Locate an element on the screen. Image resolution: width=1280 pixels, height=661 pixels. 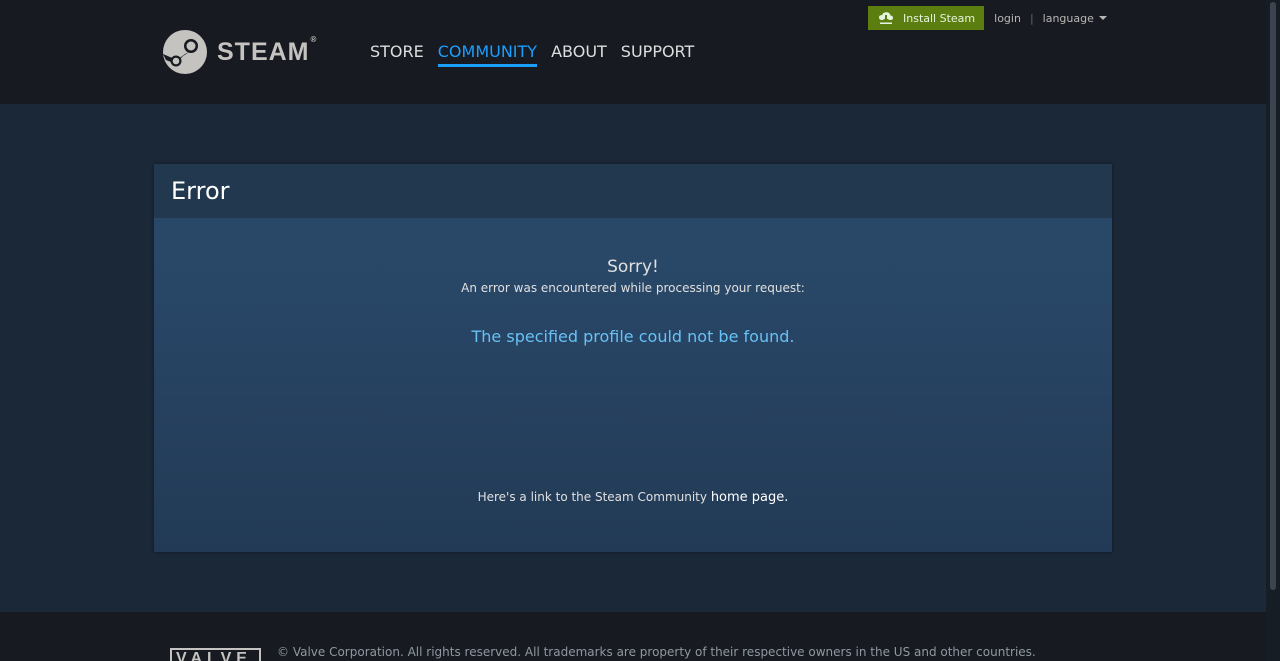
home-link-suffix: . is located at coordinates (786, 497).